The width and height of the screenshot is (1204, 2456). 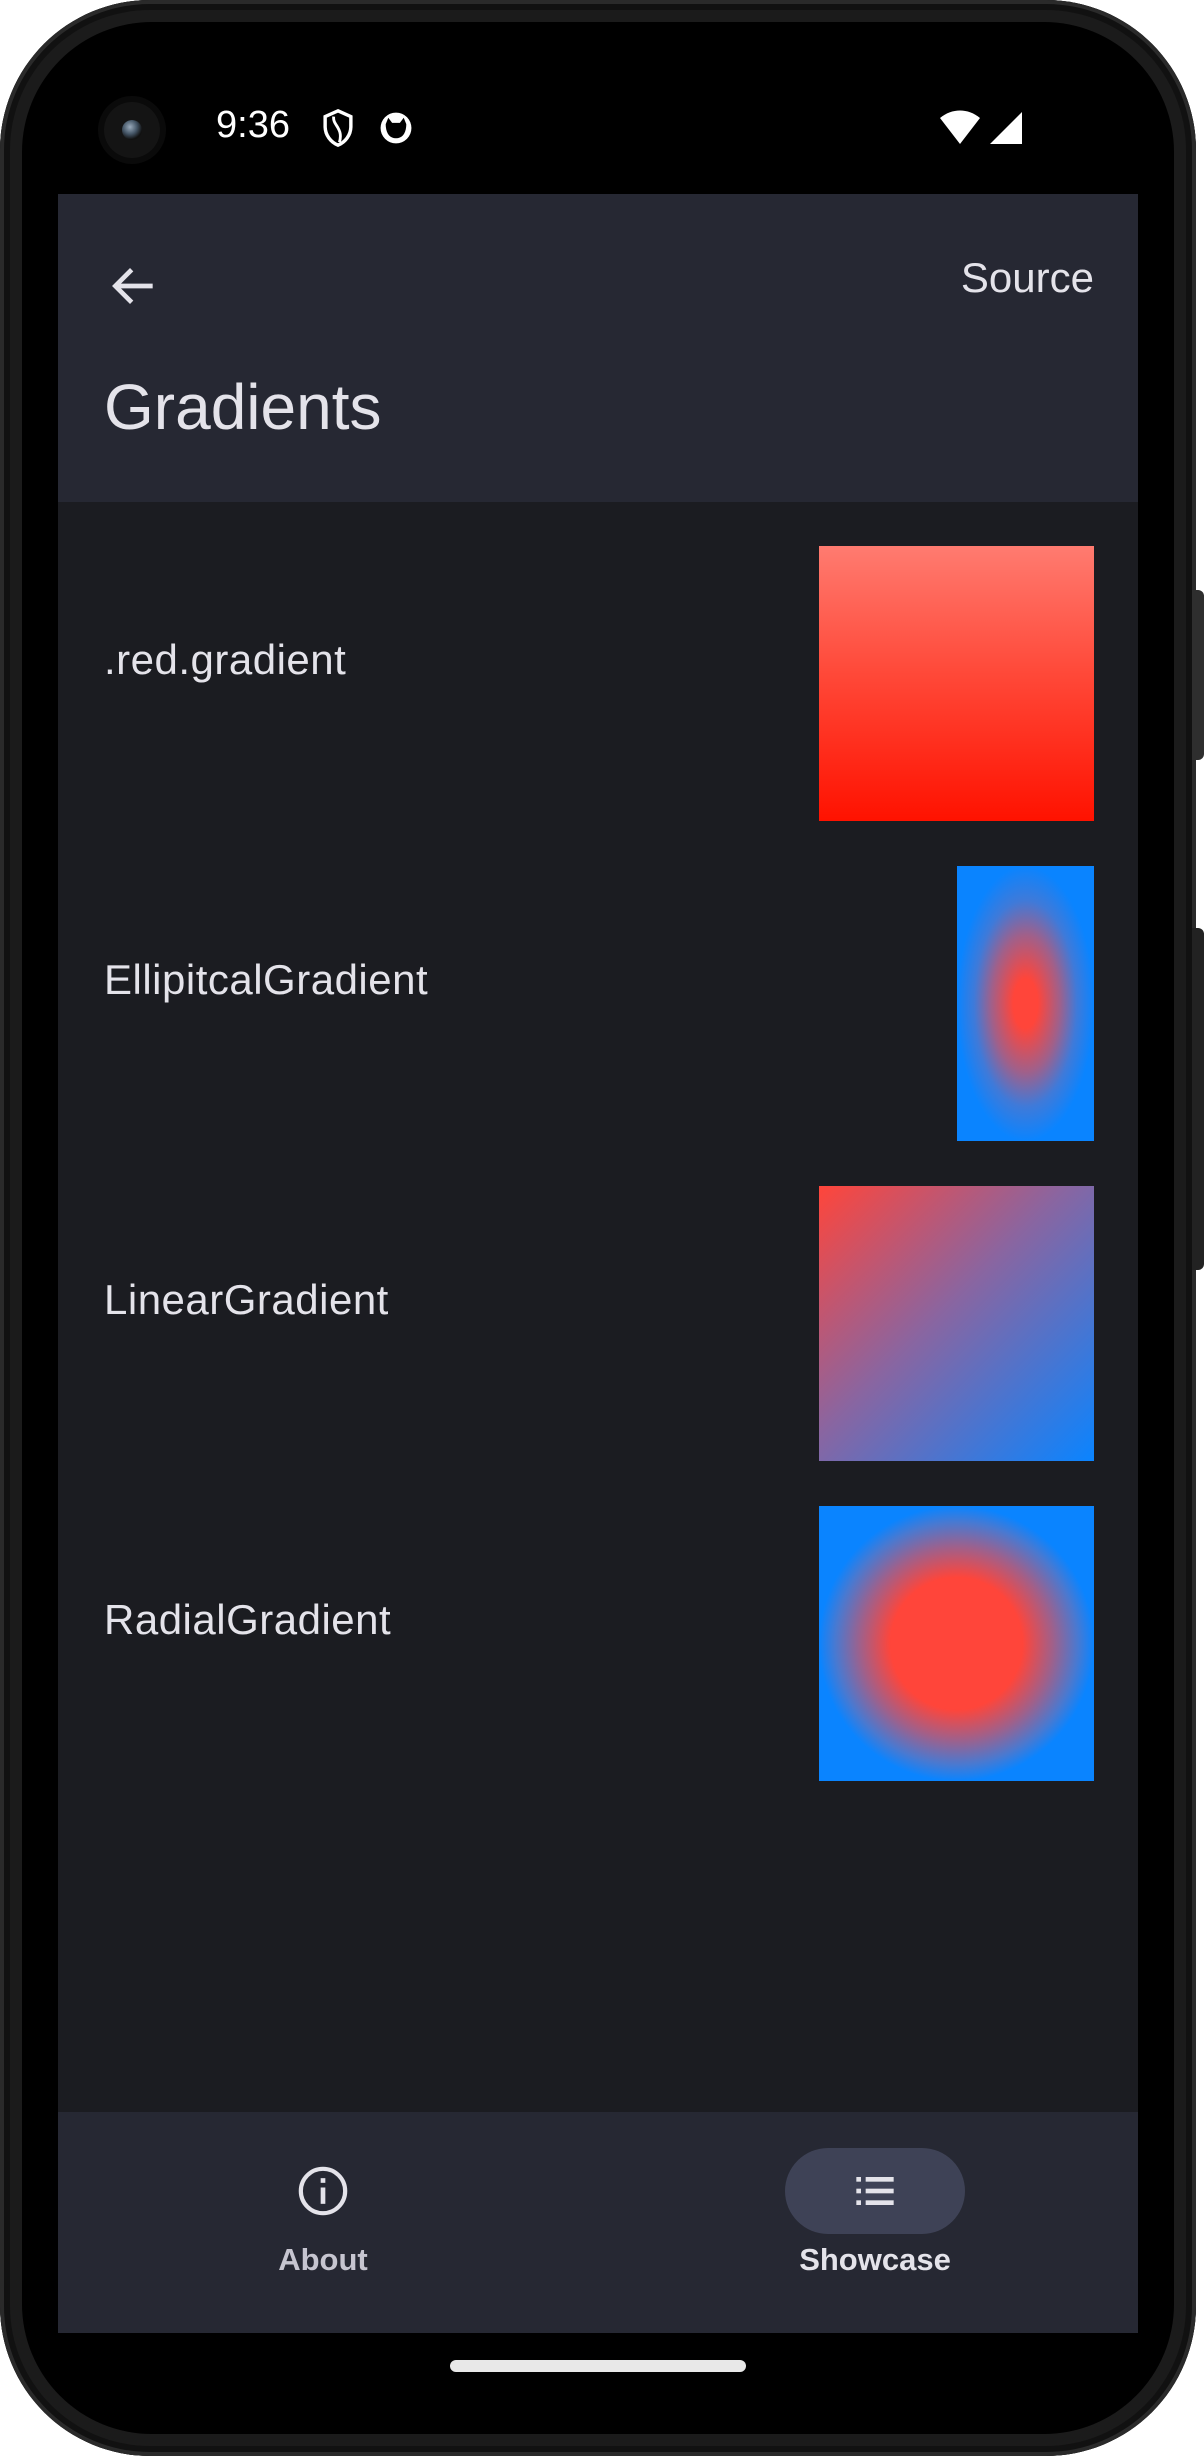 What do you see at coordinates (248, 1619) in the screenshot?
I see `list-item-label: RadialGradient` at bounding box center [248, 1619].